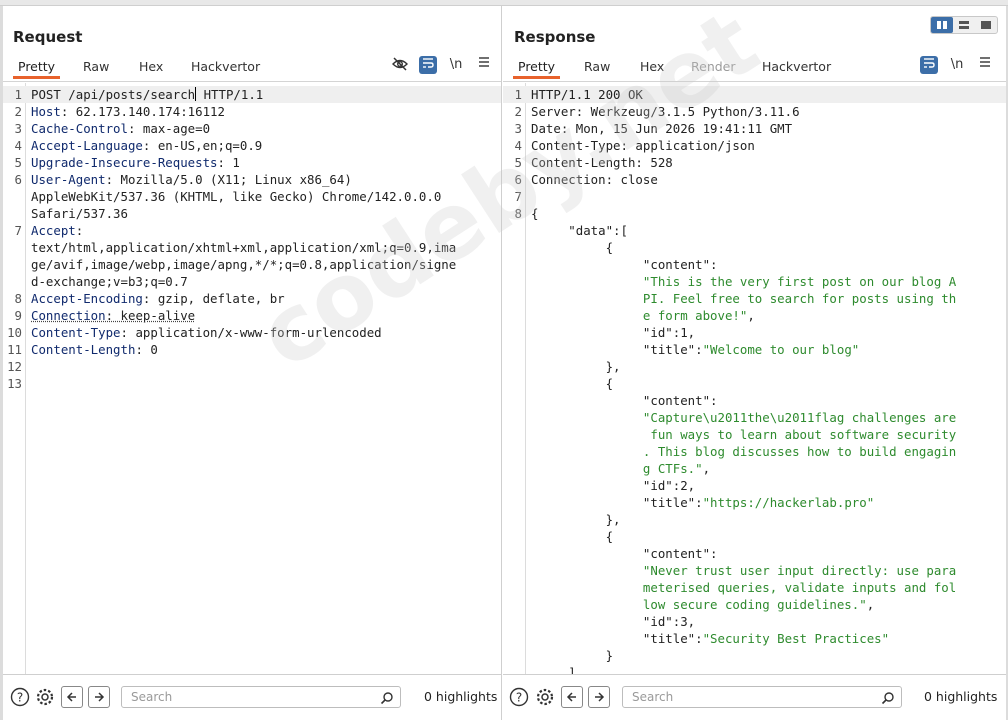 The width and height of the screenshot is (1008, 720). Describe the element at coordinates (653, 697) in the screenshot. I see `search-placeholder: Search` at that location.